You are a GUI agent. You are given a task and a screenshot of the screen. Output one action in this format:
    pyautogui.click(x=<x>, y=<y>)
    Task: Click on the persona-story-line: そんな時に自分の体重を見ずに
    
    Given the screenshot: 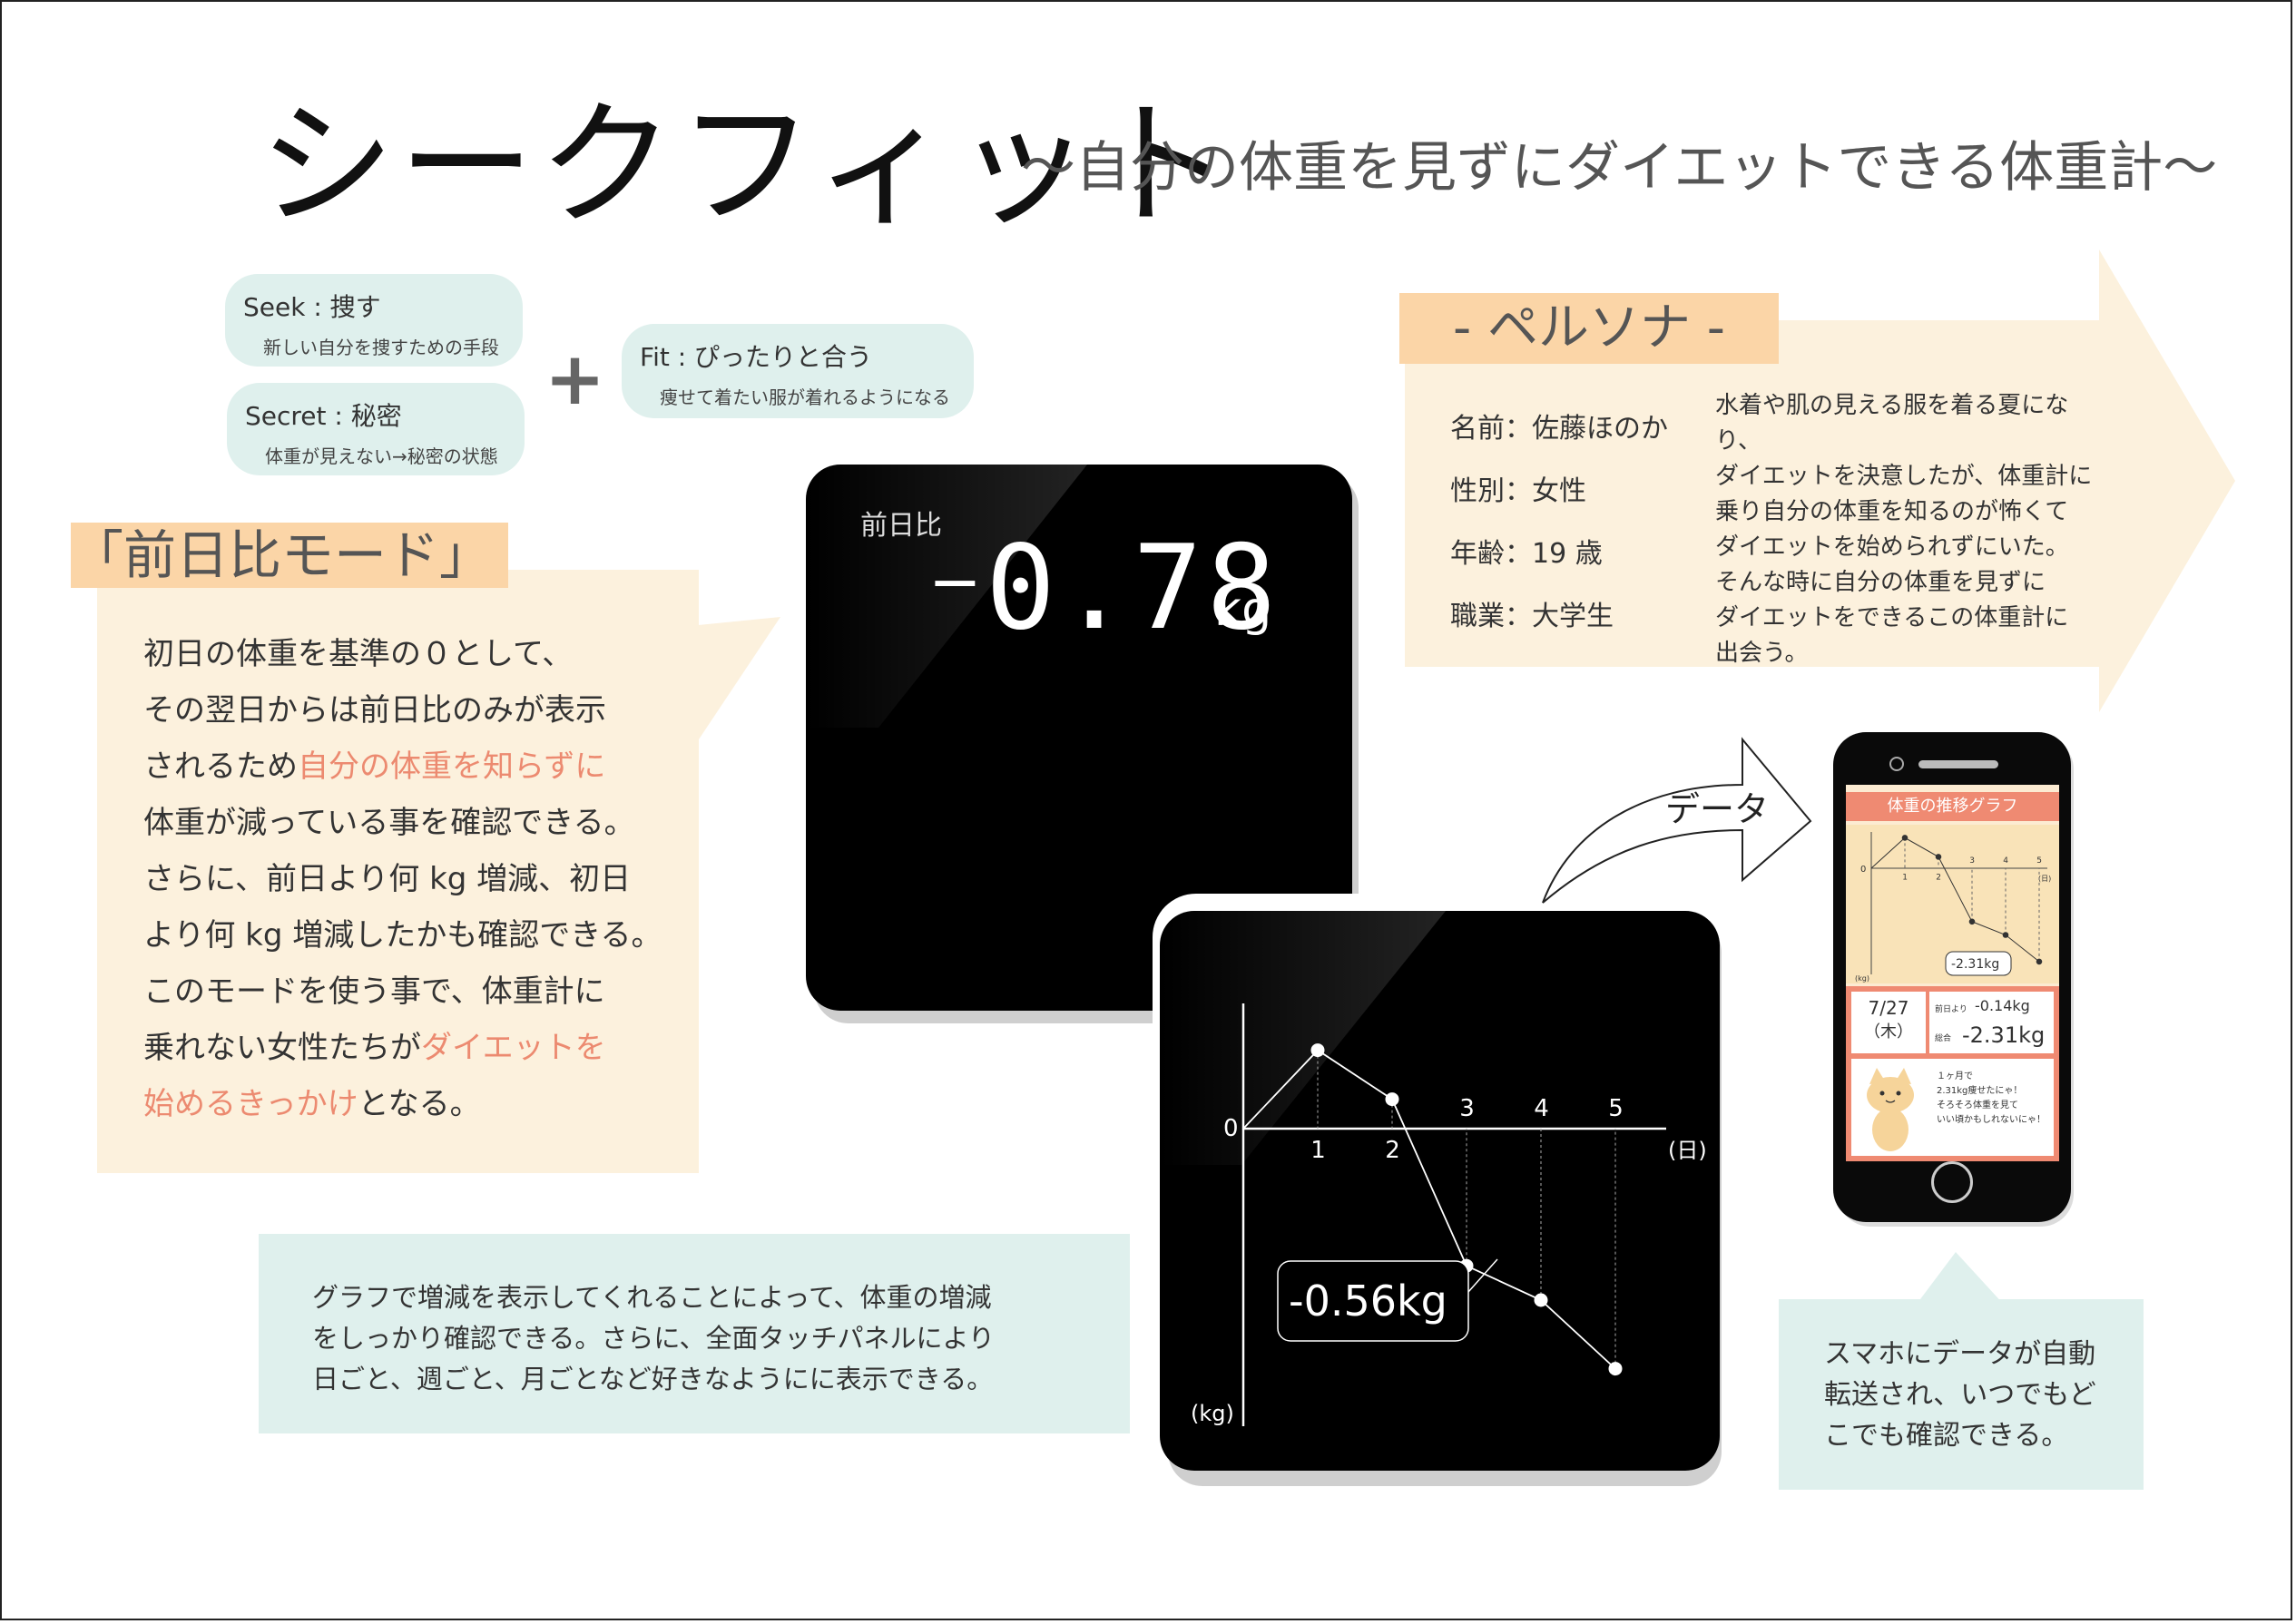 What is the action you would take?
    pyautogui.click(x=1880, y=582)
    